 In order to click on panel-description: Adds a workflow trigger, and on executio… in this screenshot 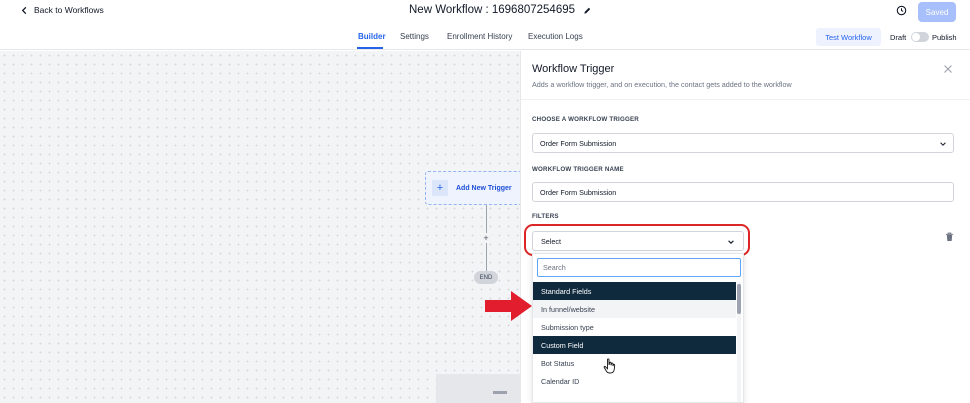, I will do `click(662, 84)`.